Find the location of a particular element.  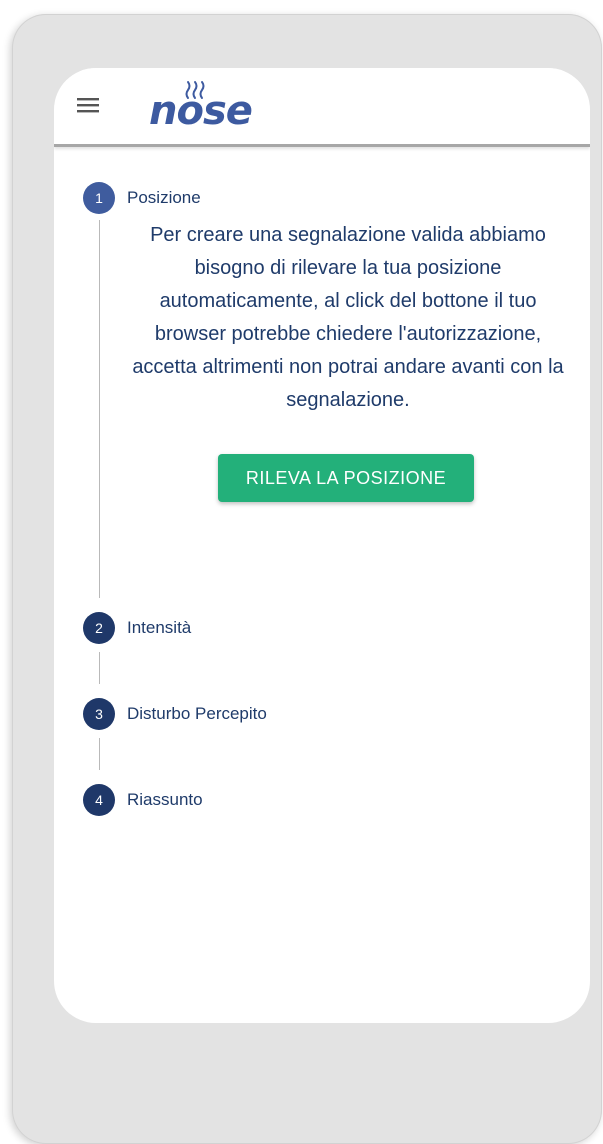

menu-button is located at coordinates (89, 105).